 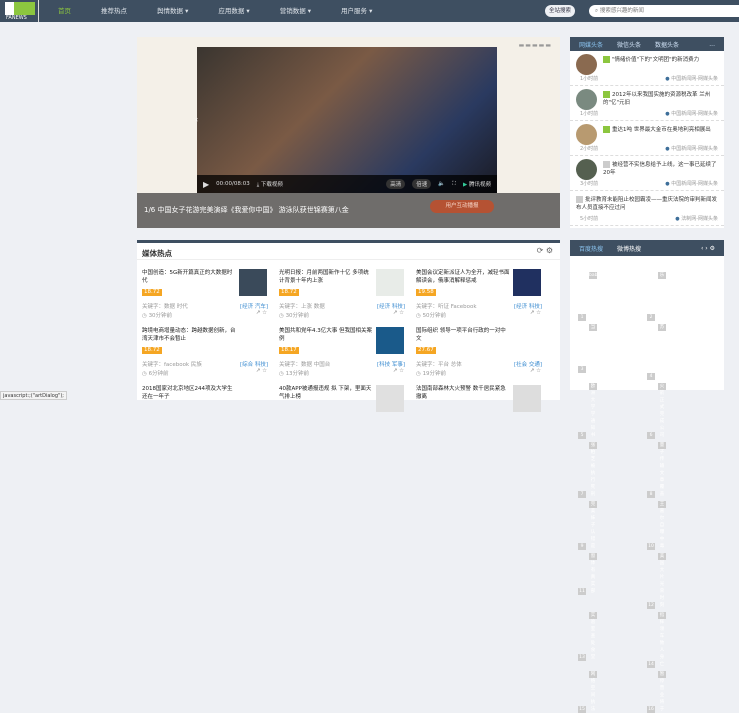 I want to click on card-category: [社会 交通], so click(x=528, y=364).